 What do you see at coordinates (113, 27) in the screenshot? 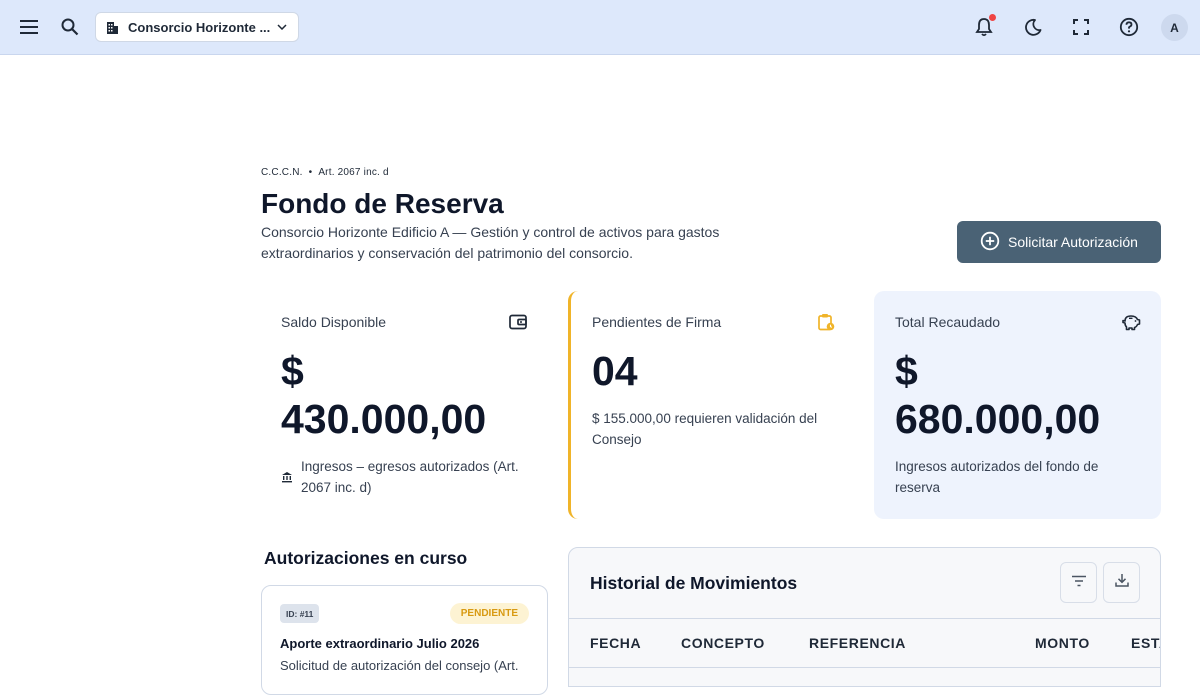
I see `building-icon` at bounding box center [113, 27].